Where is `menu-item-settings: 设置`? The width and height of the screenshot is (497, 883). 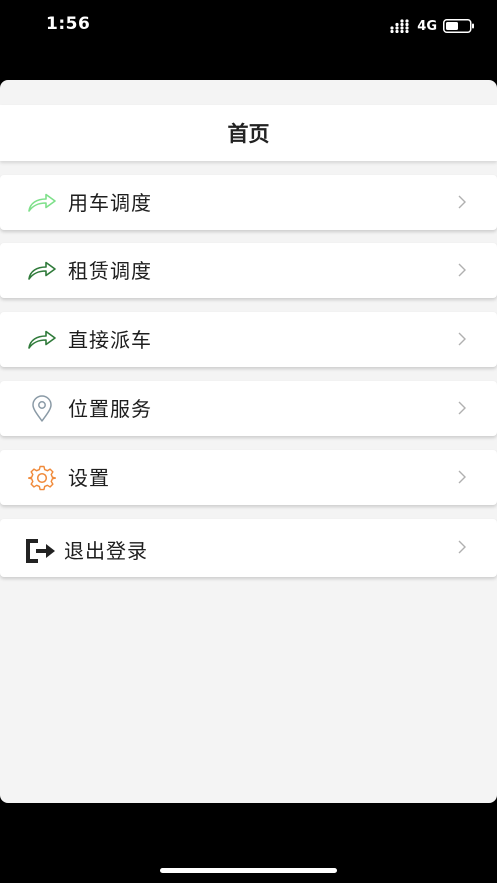 menu-item-settings: 设置 is located at coordinates (248, 477).